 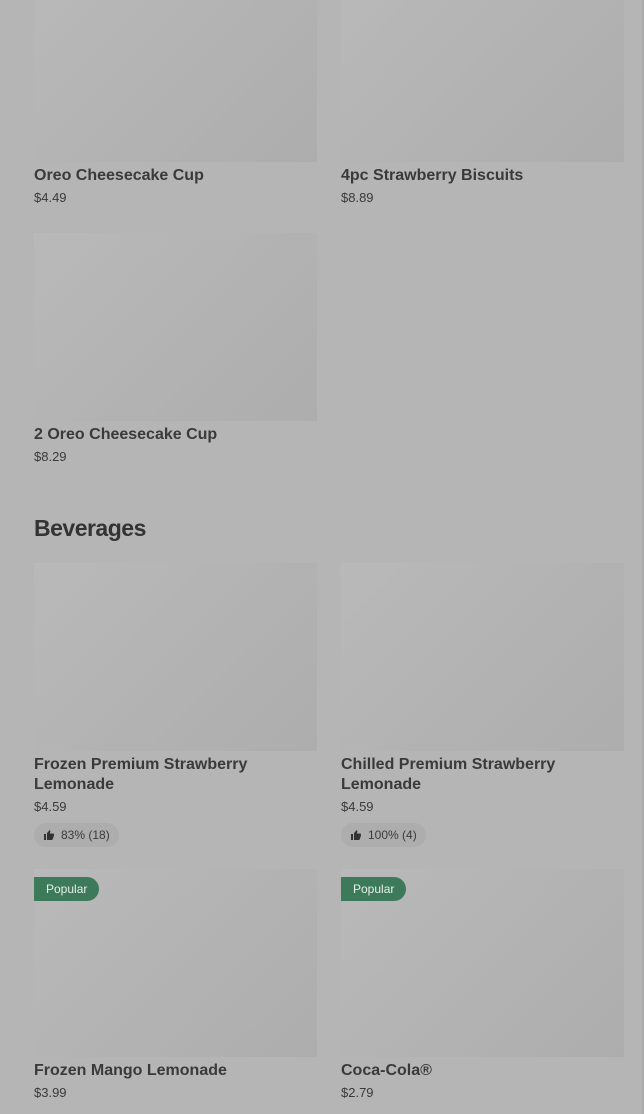 I want to click on menu-item-card: Popular Frozen Mango Lemonade $3.99, so click(x=175, y=985).